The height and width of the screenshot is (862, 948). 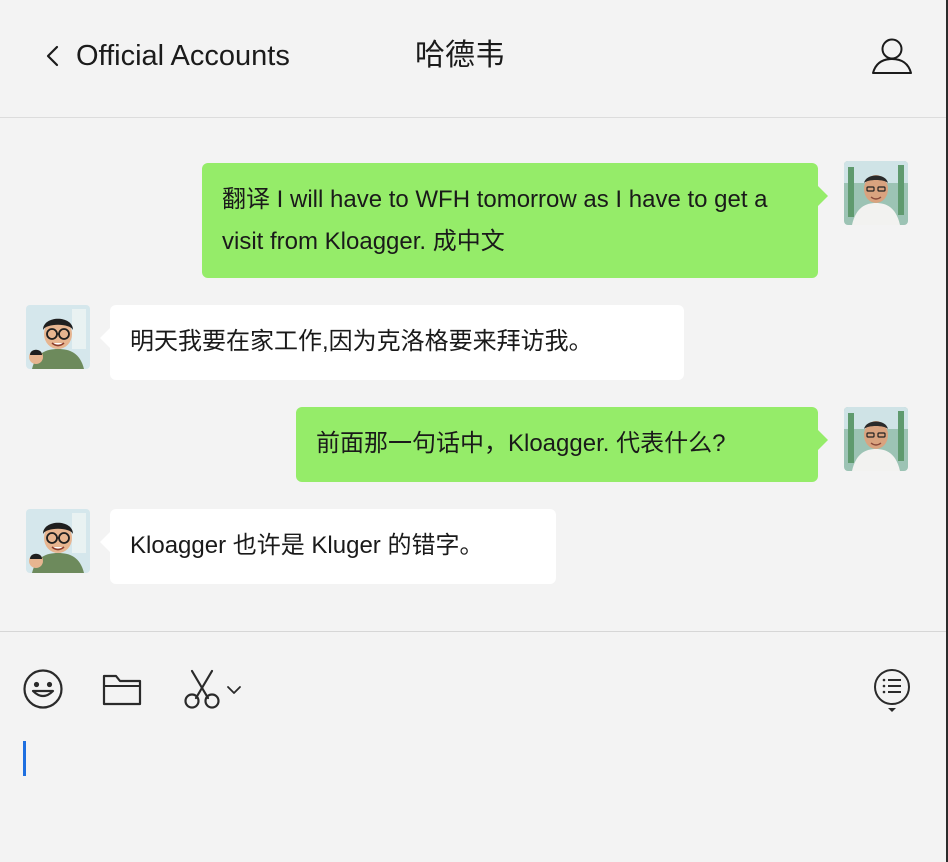 What do you see at coordinates (521, 443) in the screenshot?
I see `message-text: 前面那一句话中，Kloagger. 代表什么?` at bounding box center [521, 443].